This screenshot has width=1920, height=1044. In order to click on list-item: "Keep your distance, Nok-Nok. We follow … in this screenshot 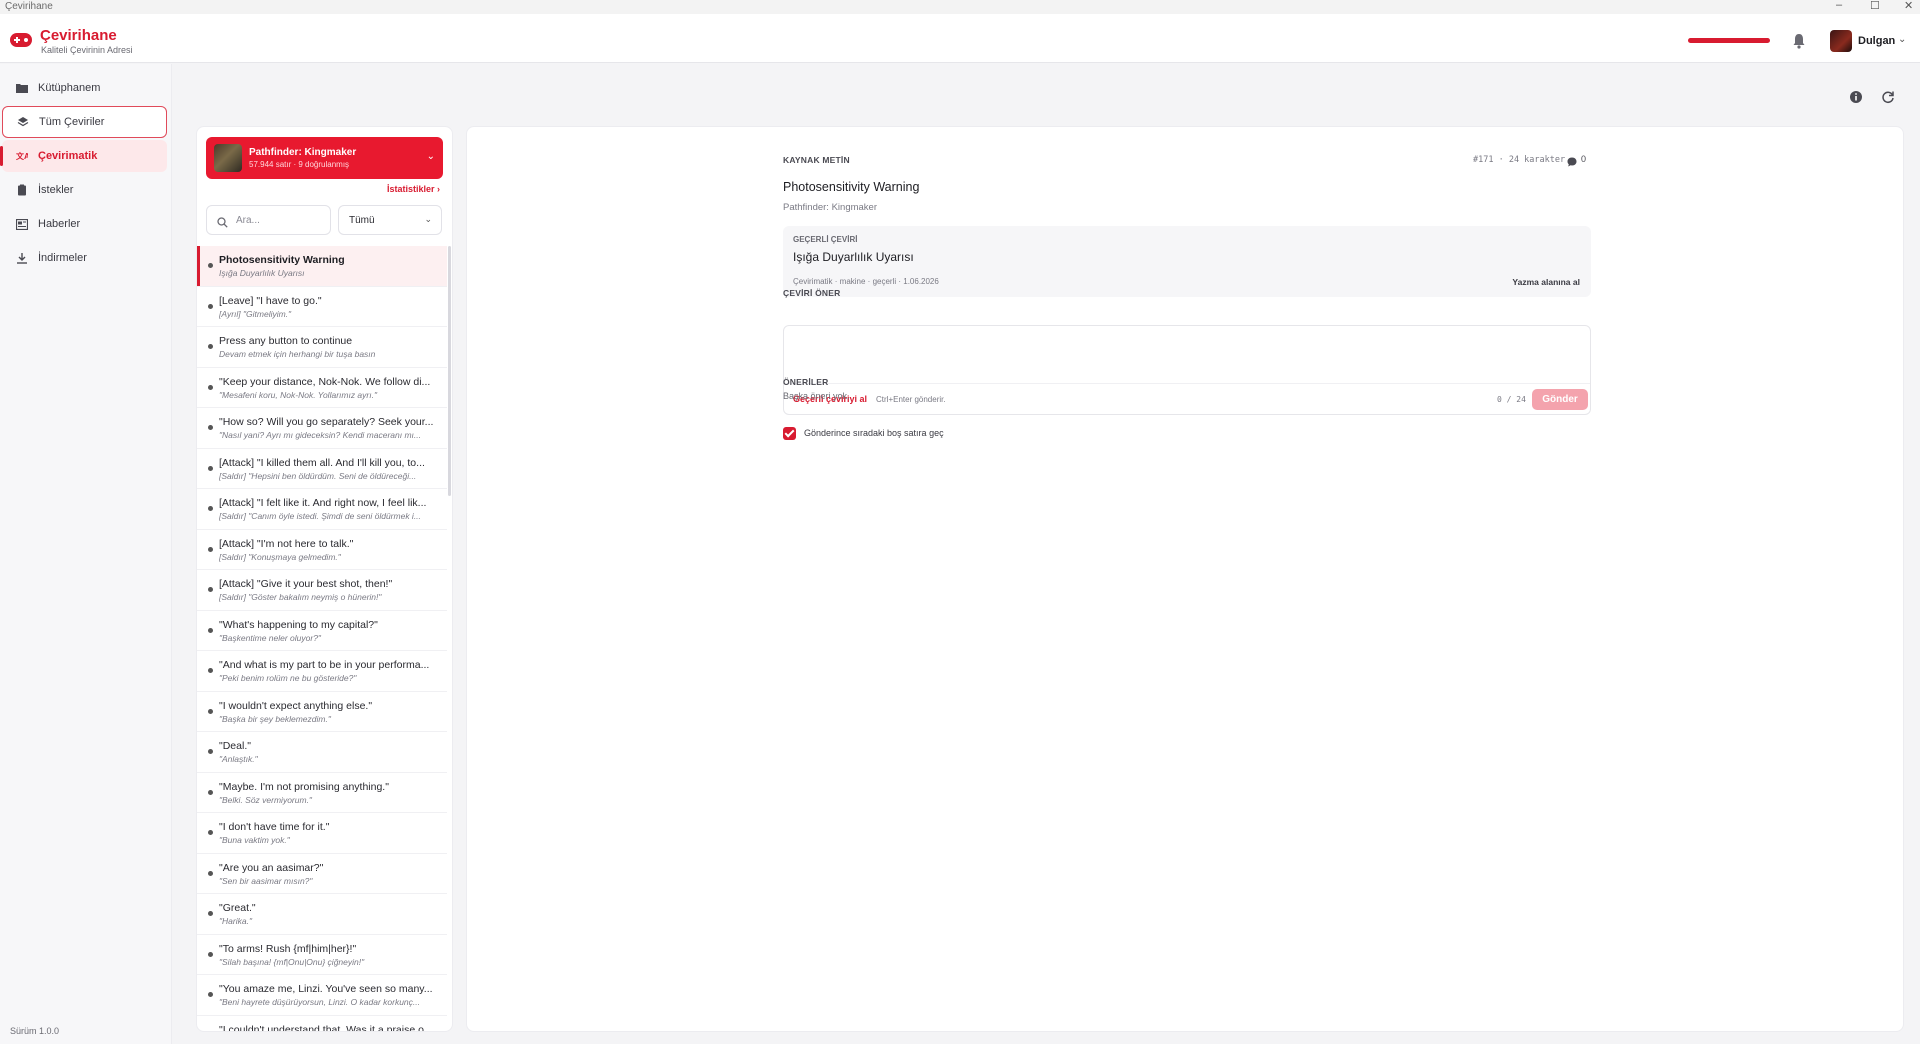, I will do `click(322, 388)`.